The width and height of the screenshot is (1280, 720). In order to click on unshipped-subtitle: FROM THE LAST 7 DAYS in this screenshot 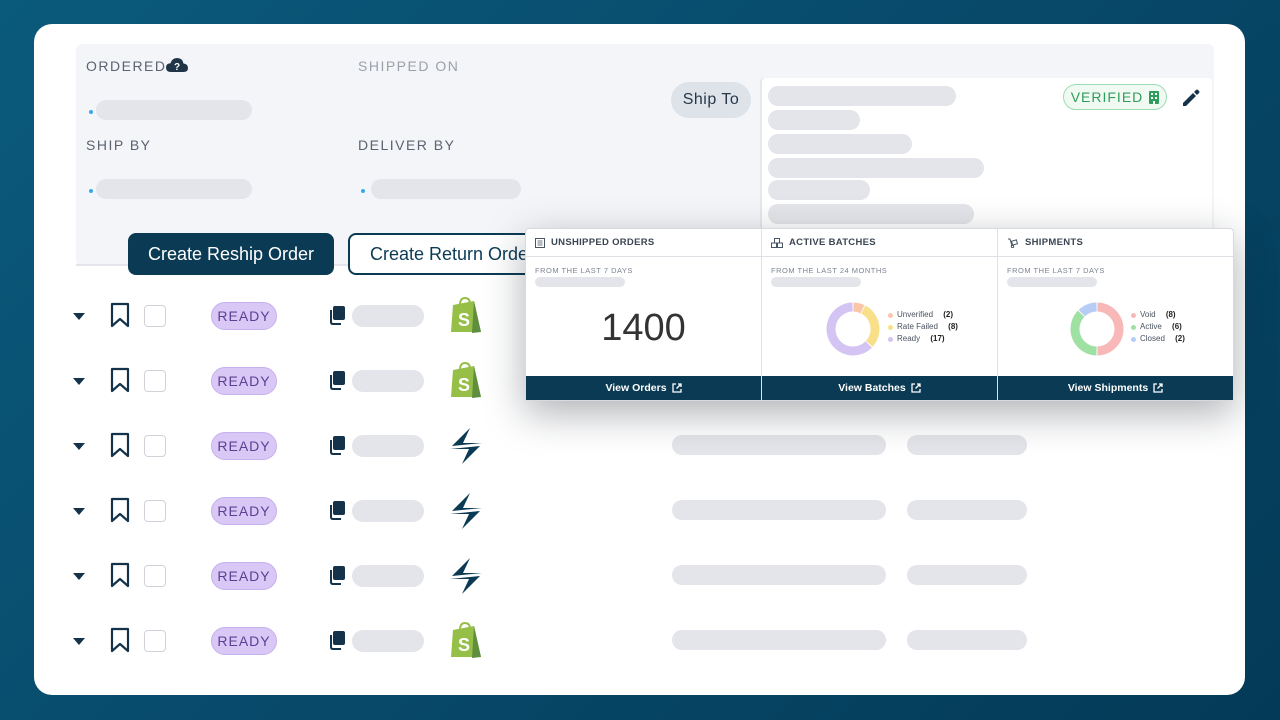, I will do `click(584, 270)`.